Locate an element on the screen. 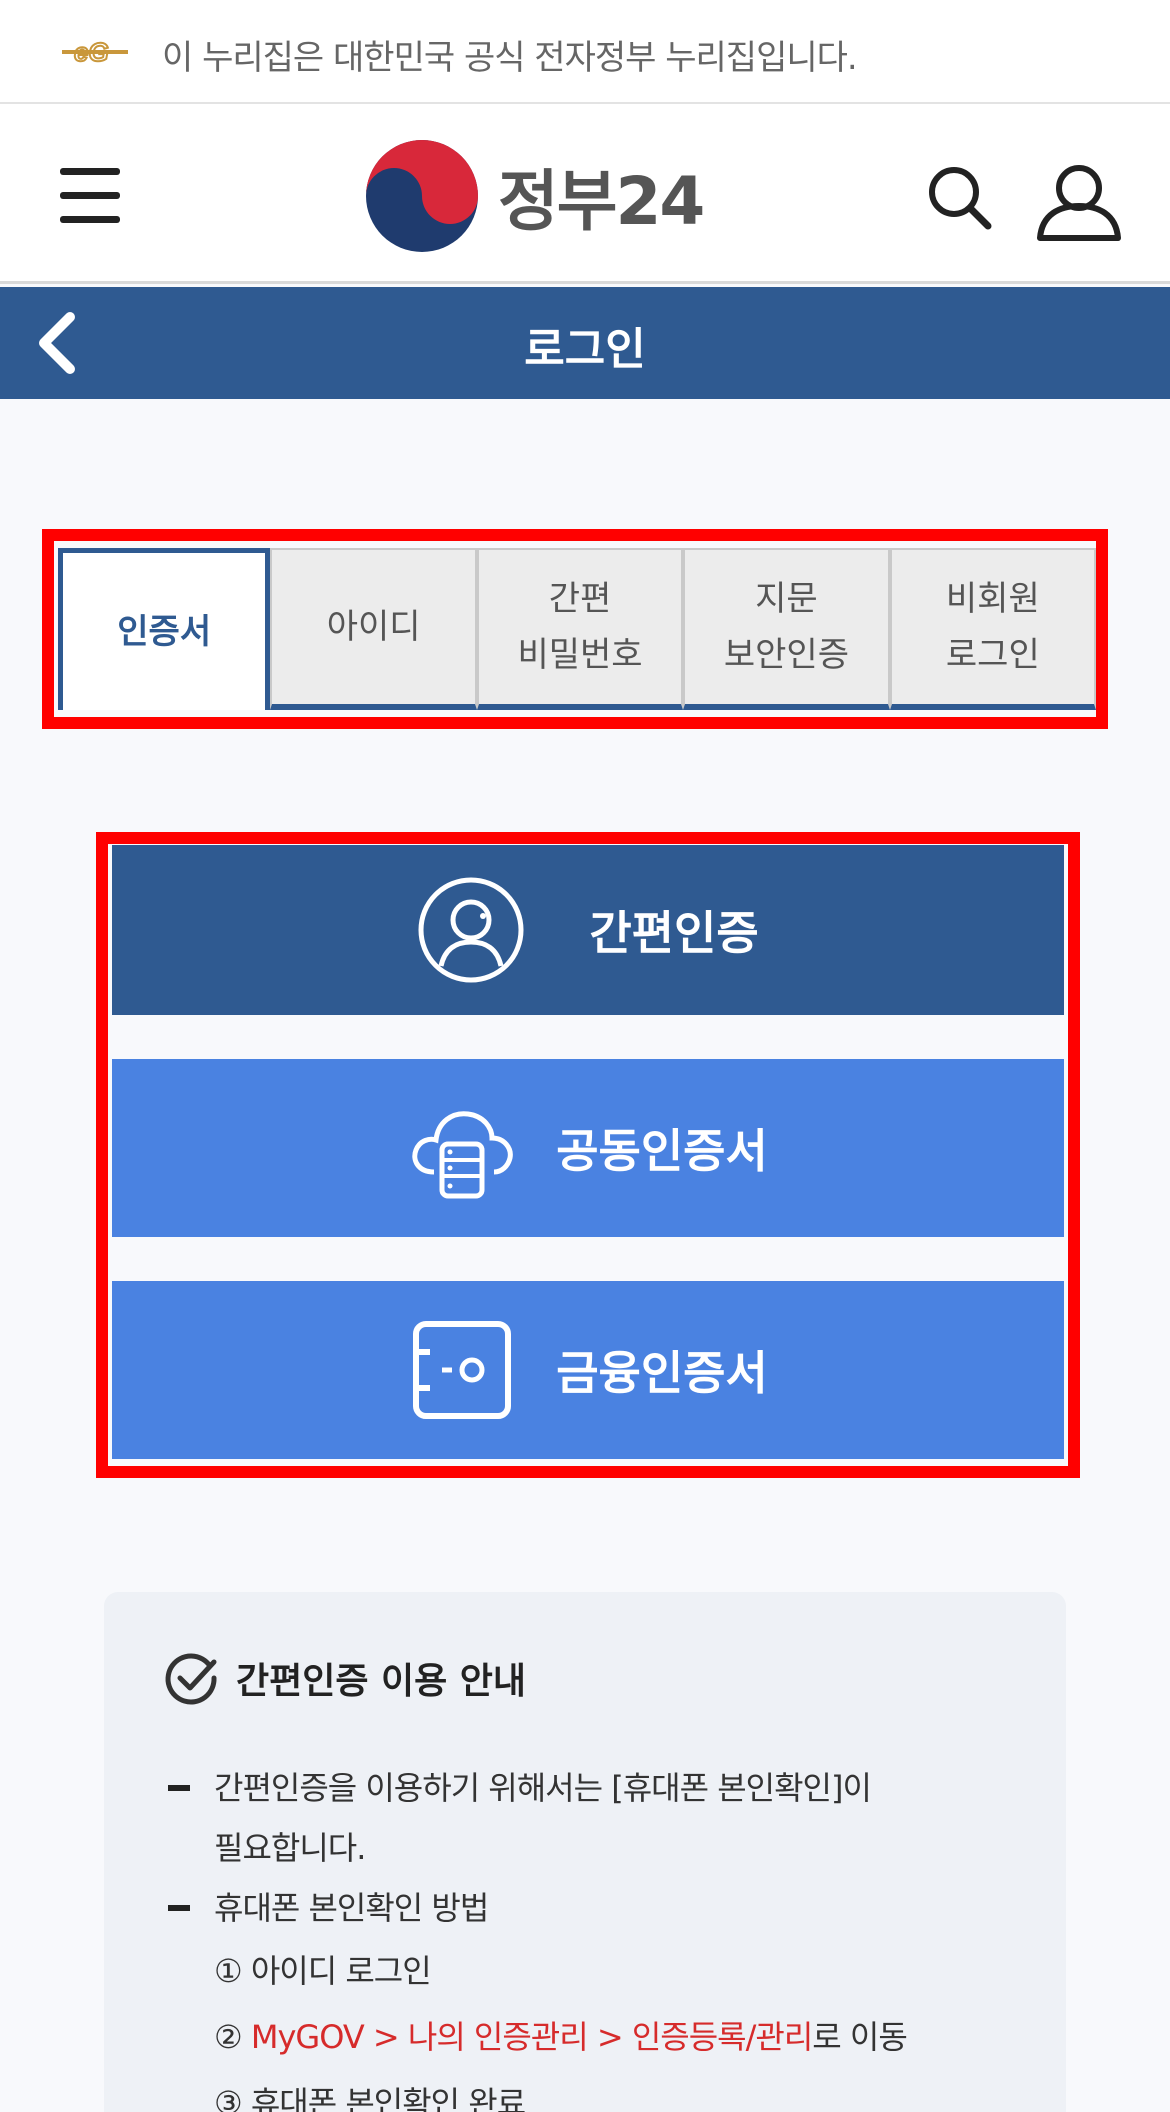 This screenshot has height=2112, width=1170. tab-label-line1: 간편 is located at coordinates (580, 599).